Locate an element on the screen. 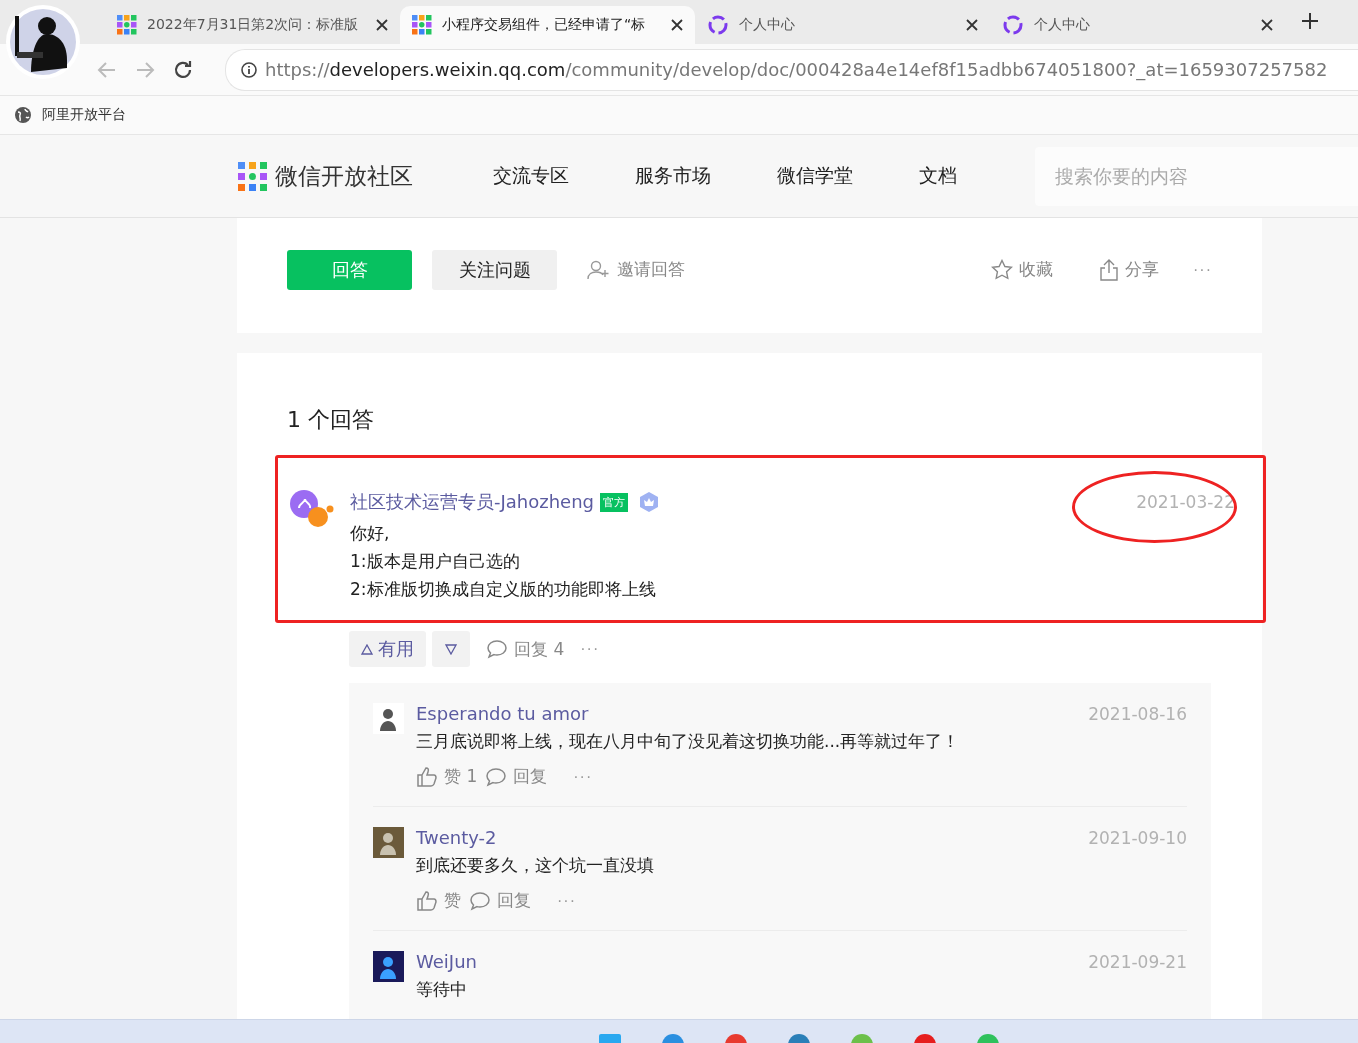 This screenshot has height=1043, width=1358. reply-count-button: 回复 4 is located at coordinates (525, 649).